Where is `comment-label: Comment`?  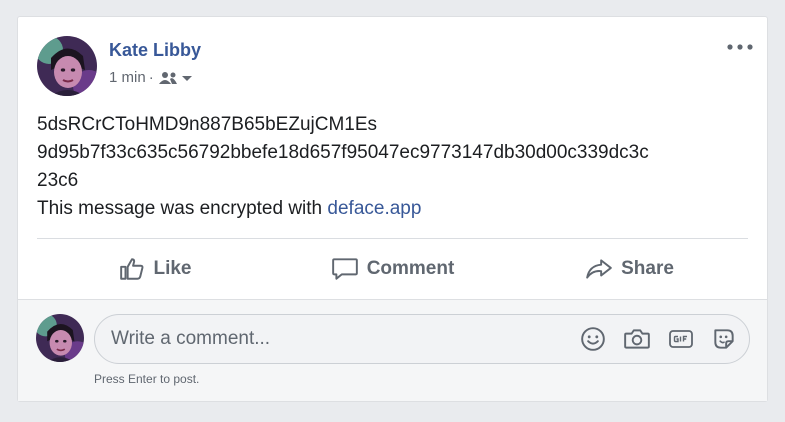 comment-label: Comment is located at coordinates (410, 268).